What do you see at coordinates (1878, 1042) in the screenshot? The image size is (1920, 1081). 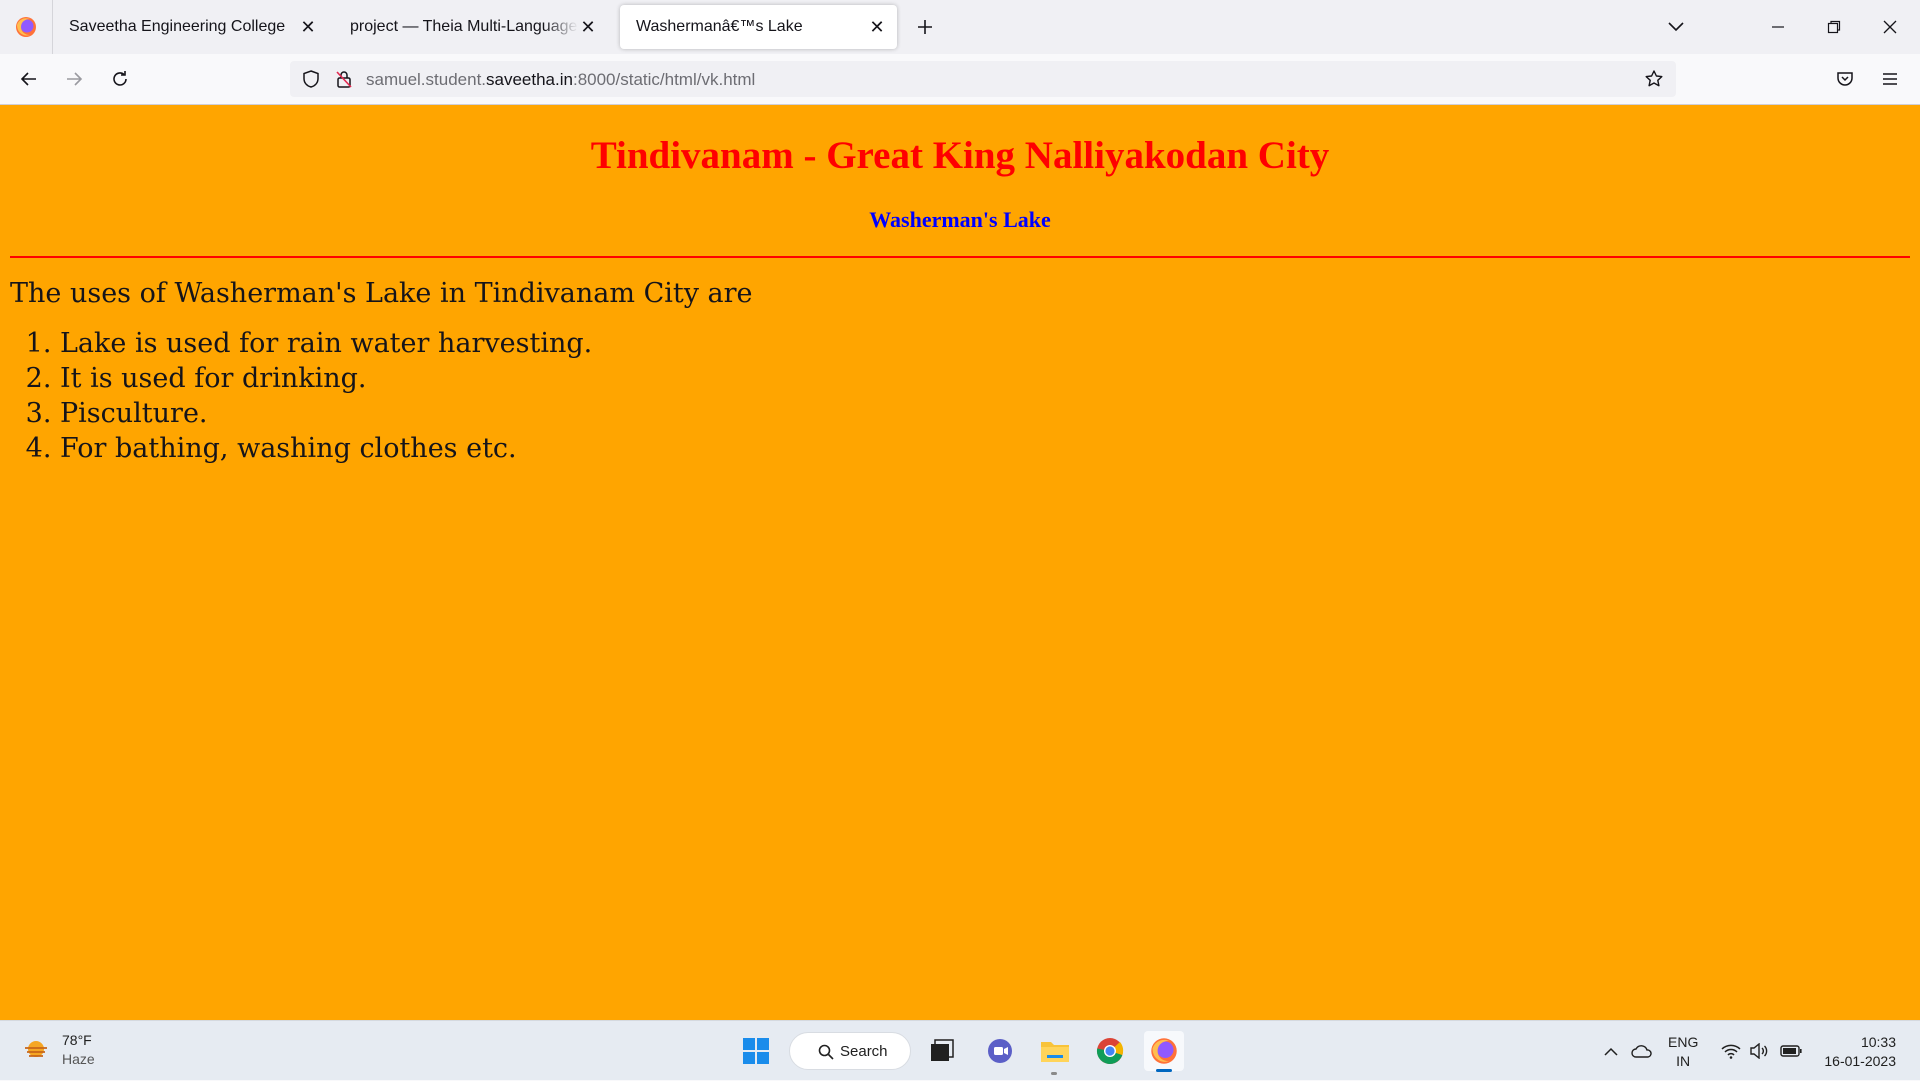 I see `clock-time: 10:33` at bounding box center [1878, 1042].